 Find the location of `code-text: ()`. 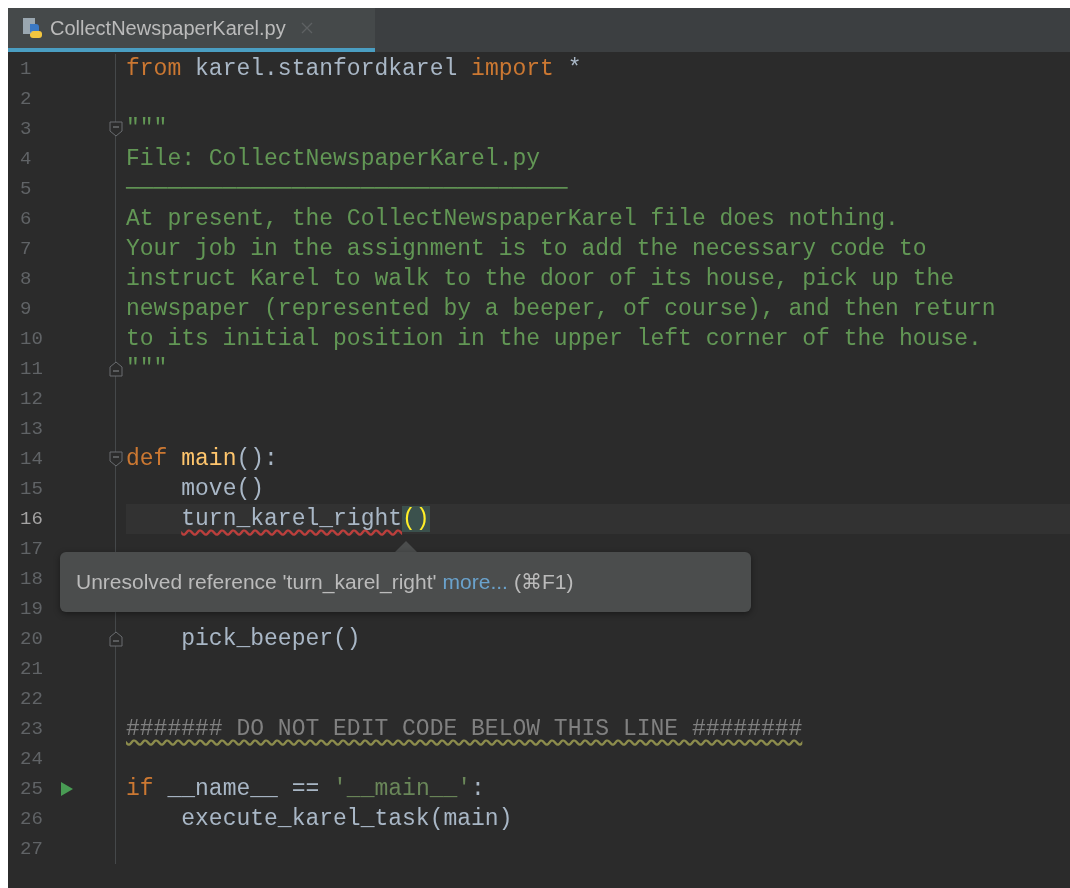

code-text: () is located at coordinates (416, 519).